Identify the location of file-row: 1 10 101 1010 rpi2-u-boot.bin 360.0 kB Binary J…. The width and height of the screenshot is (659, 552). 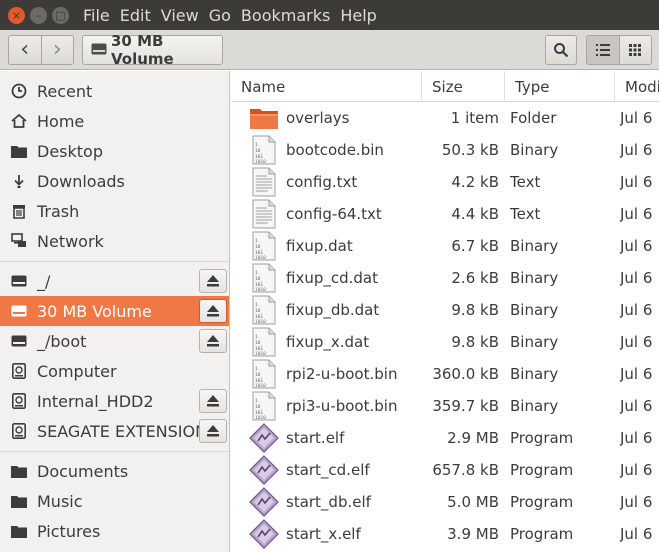
(445, 374).